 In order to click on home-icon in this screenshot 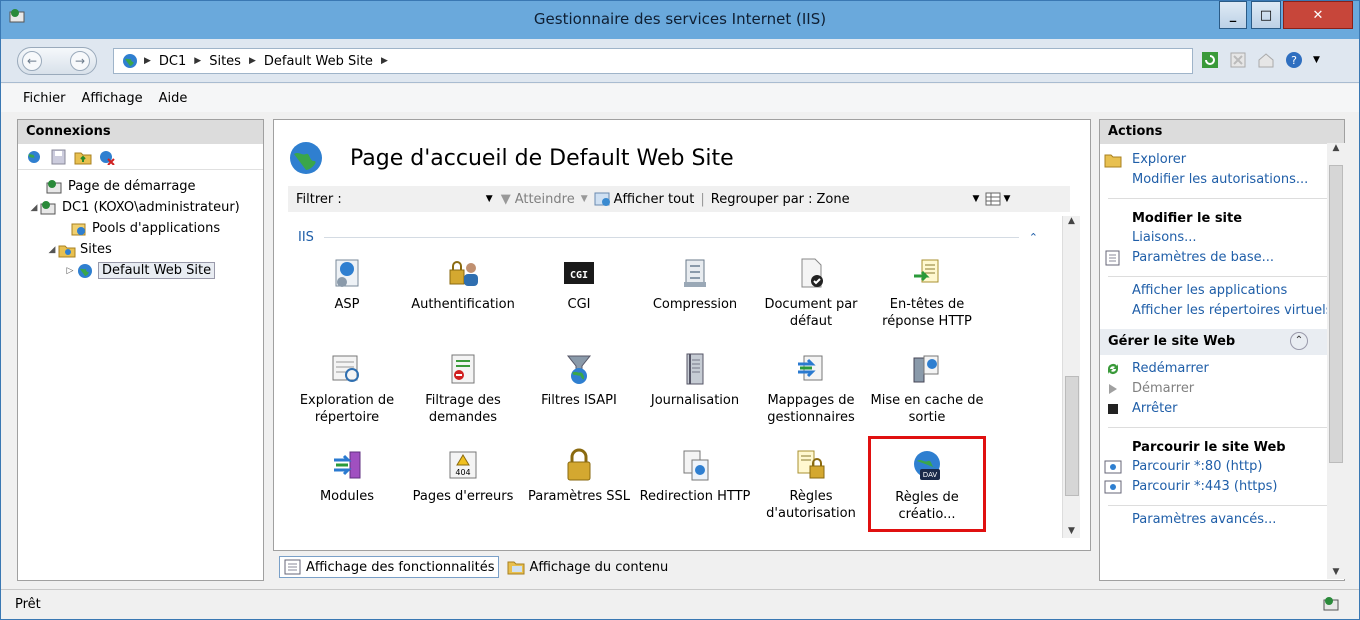, I will do `click(1266, 60)`.